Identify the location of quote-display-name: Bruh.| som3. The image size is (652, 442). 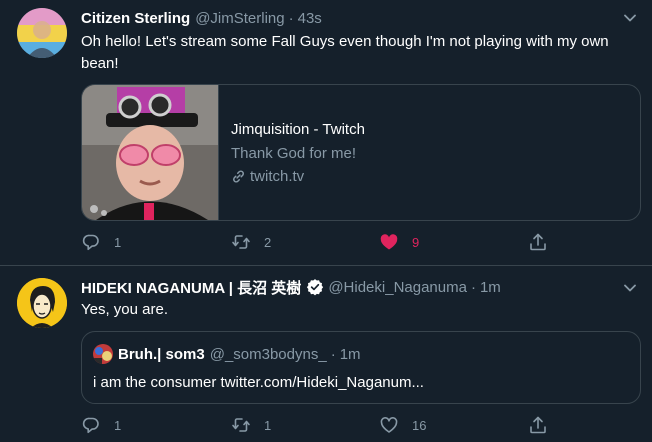
(161, 354).